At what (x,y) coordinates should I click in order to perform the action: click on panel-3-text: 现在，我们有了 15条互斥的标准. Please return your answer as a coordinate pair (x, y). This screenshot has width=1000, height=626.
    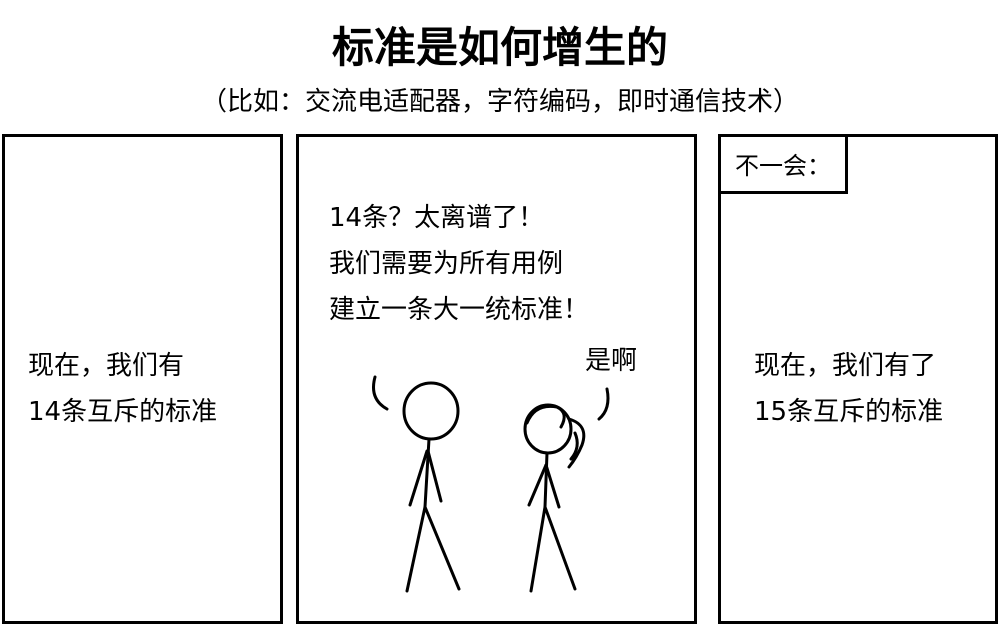
    Looking at the image, I should click on (848, 389).